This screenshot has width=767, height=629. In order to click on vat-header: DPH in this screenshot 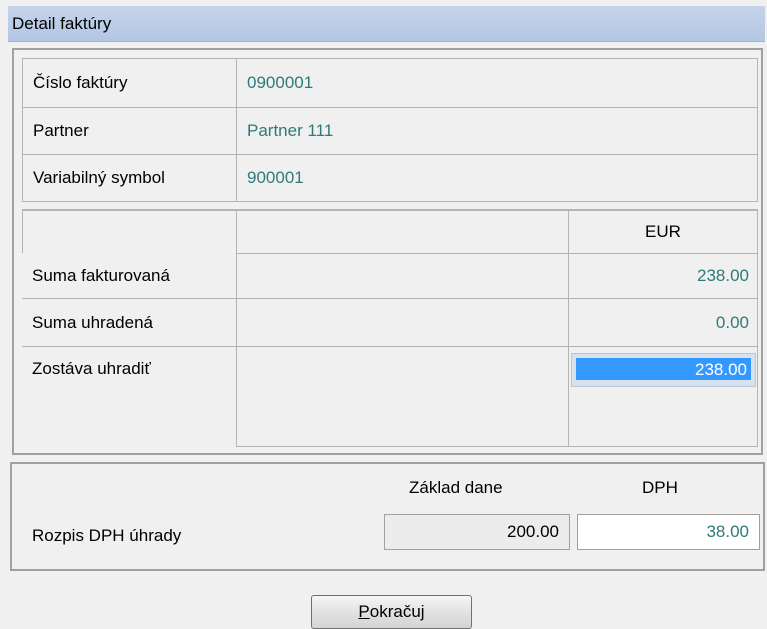, I will do `click(660, 487)`.